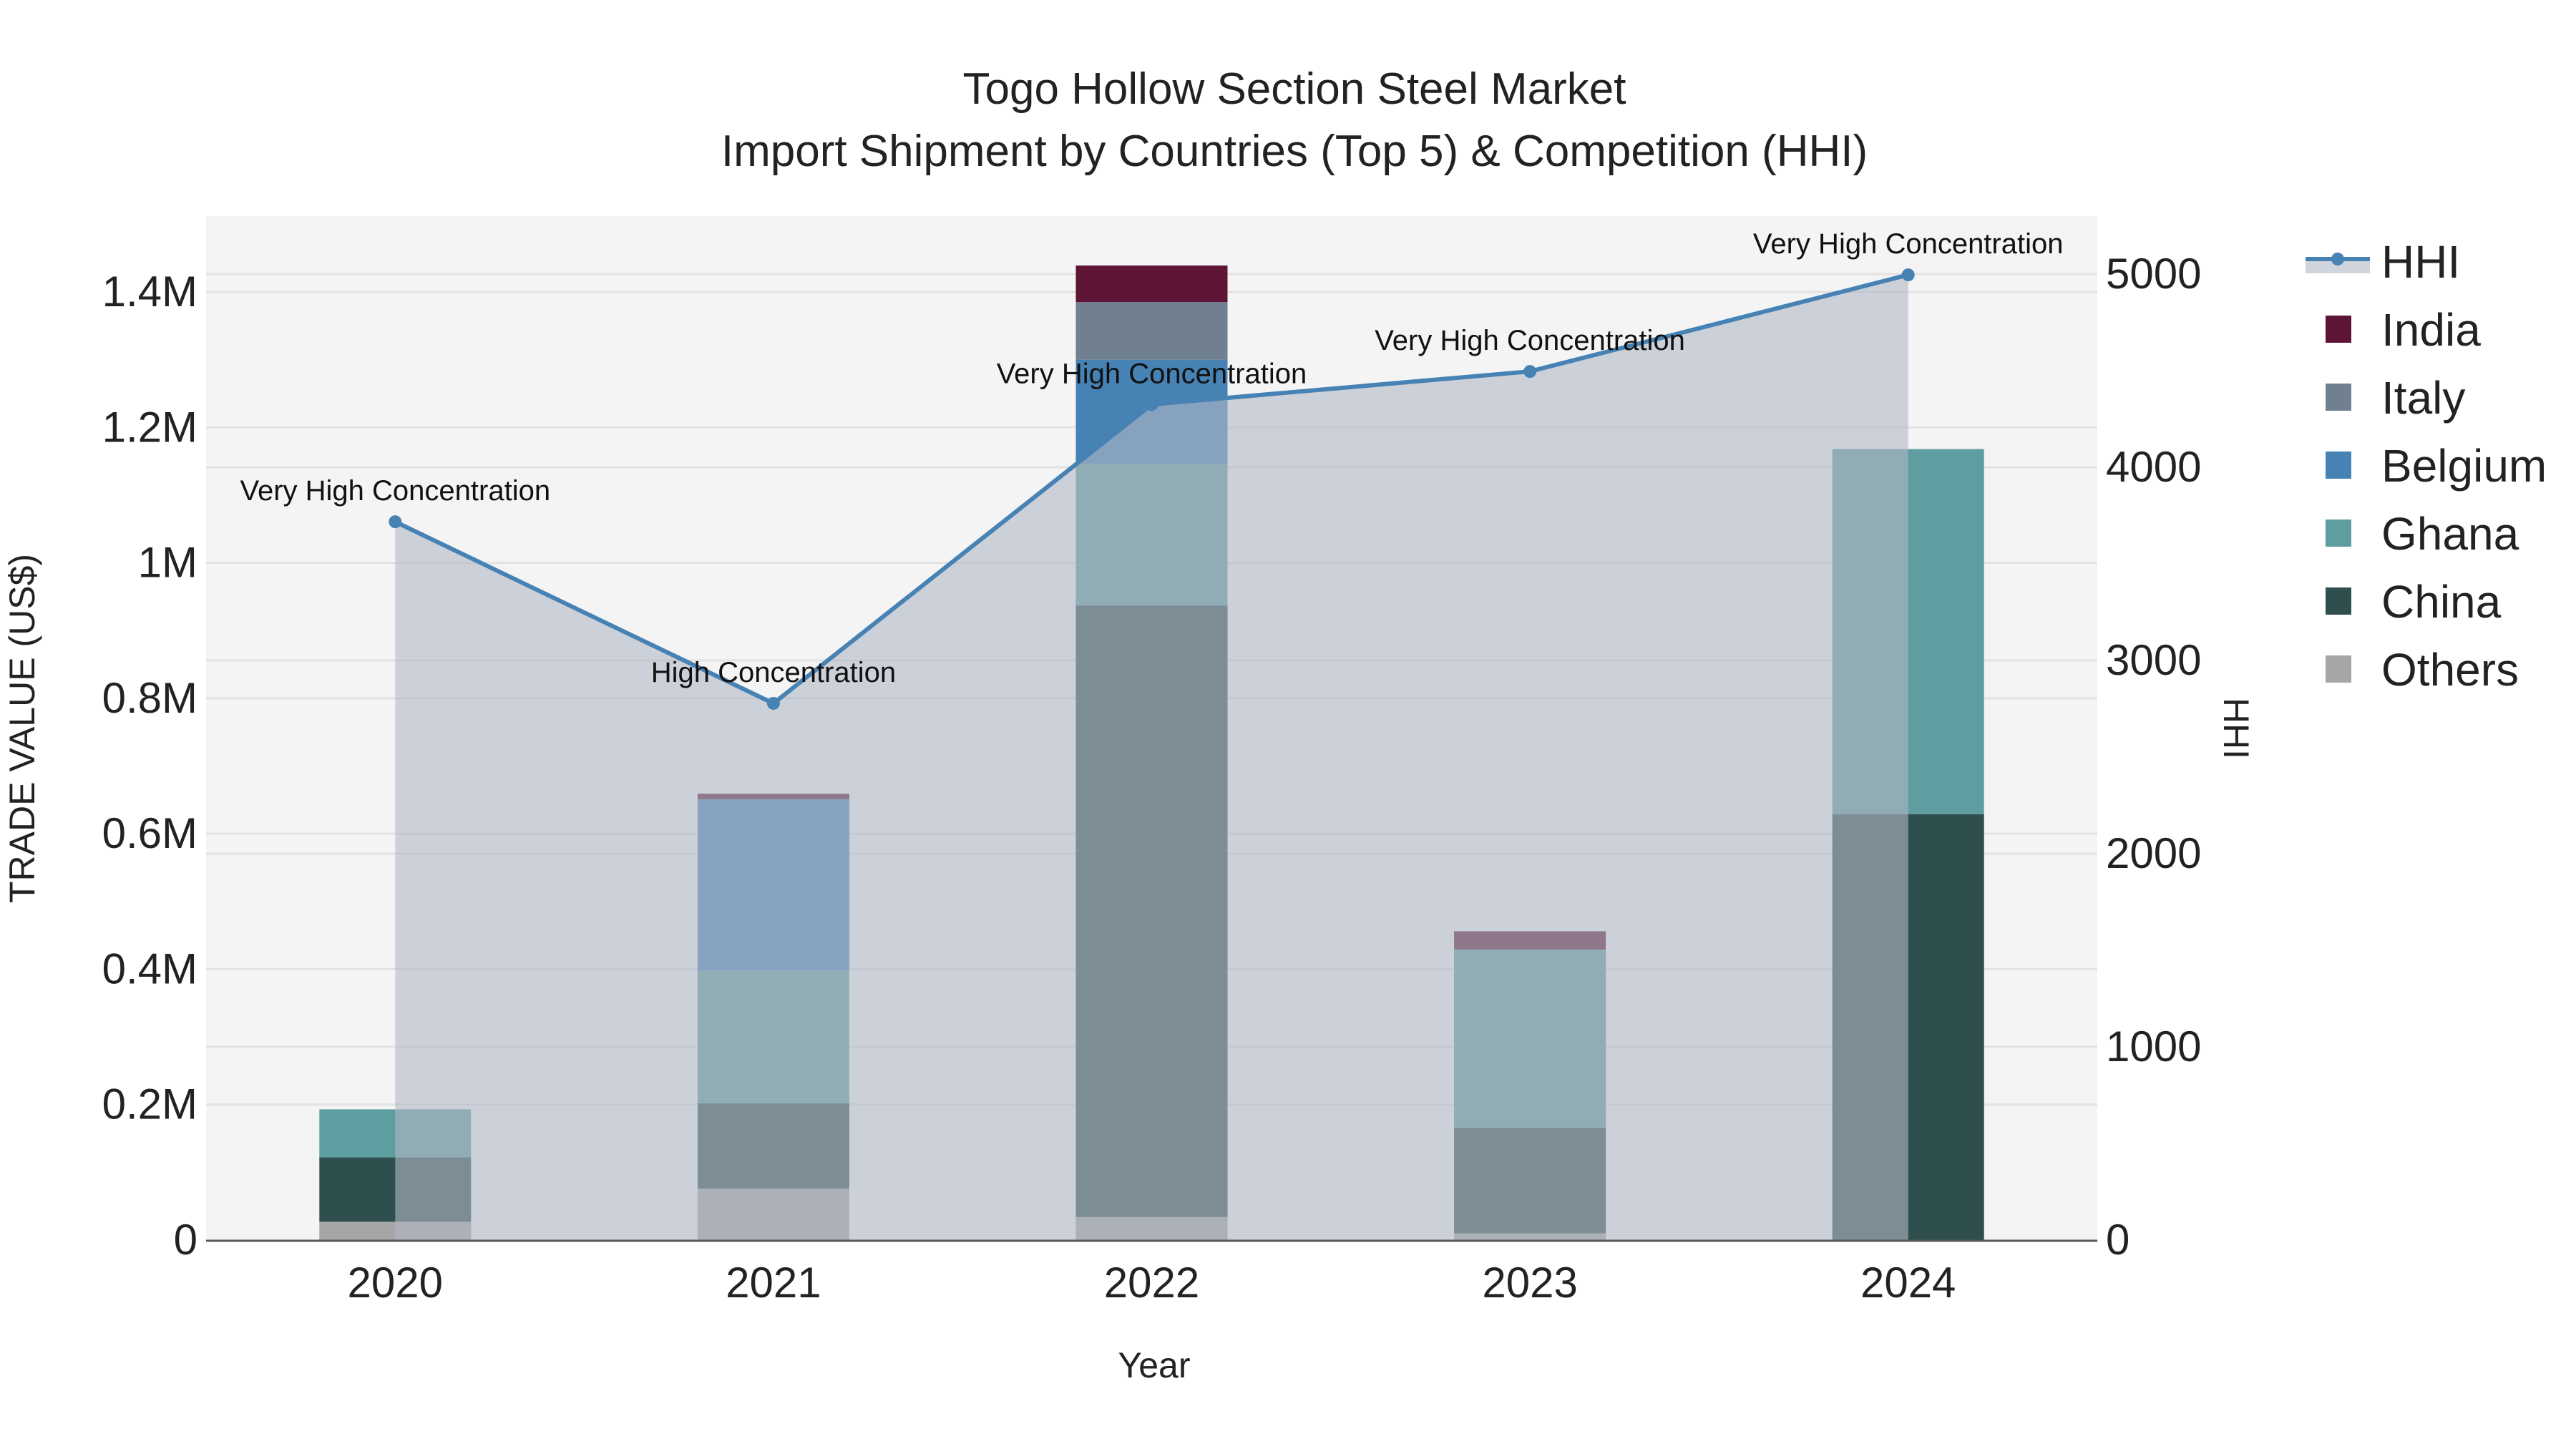  What do you see at coordinates (2338, 601) in the screenshot?
I see `legend-swatch-china` at bounding box center [2338, 601].